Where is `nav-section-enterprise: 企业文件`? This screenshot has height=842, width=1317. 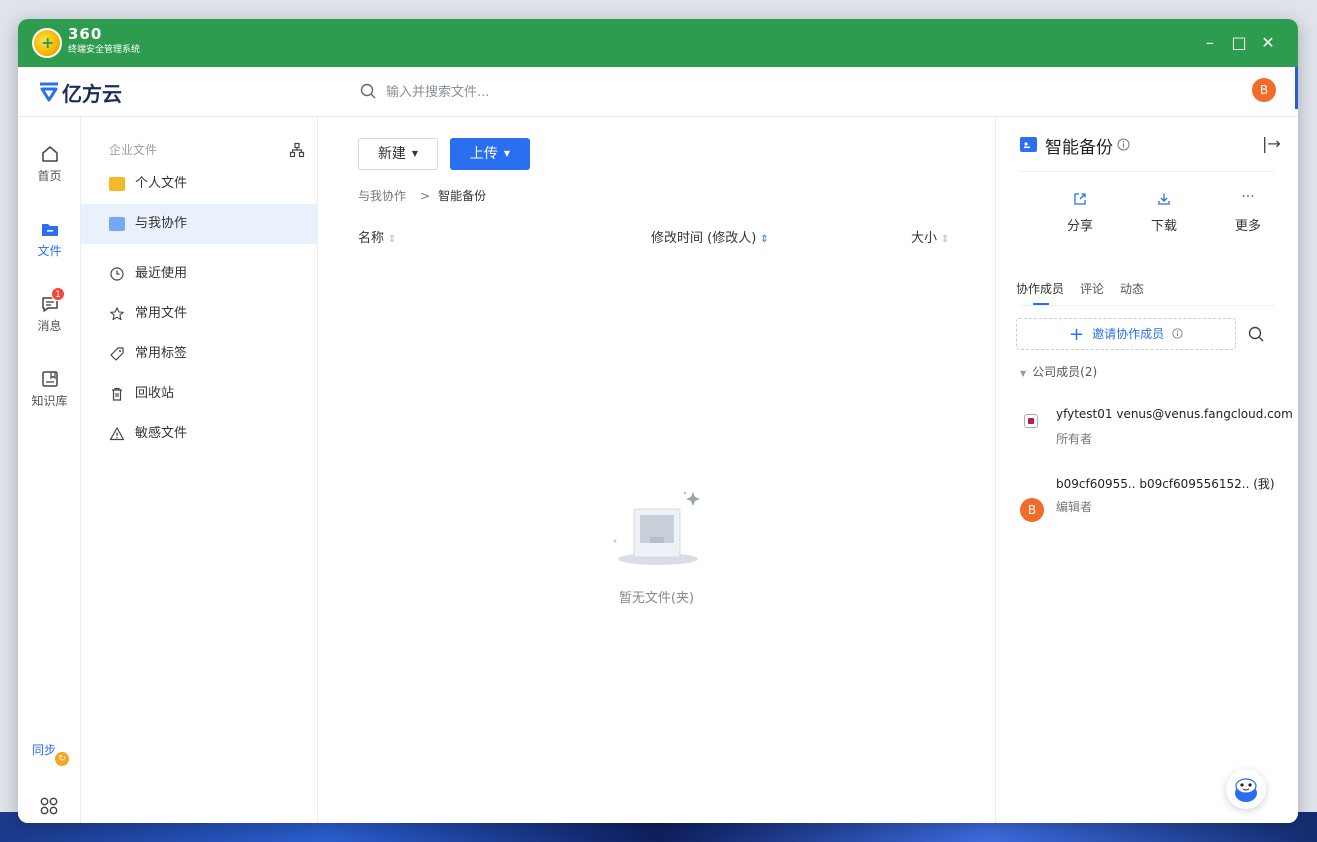 nav-section-enterprise: 企业文件 is located at coordinates (133, 149).